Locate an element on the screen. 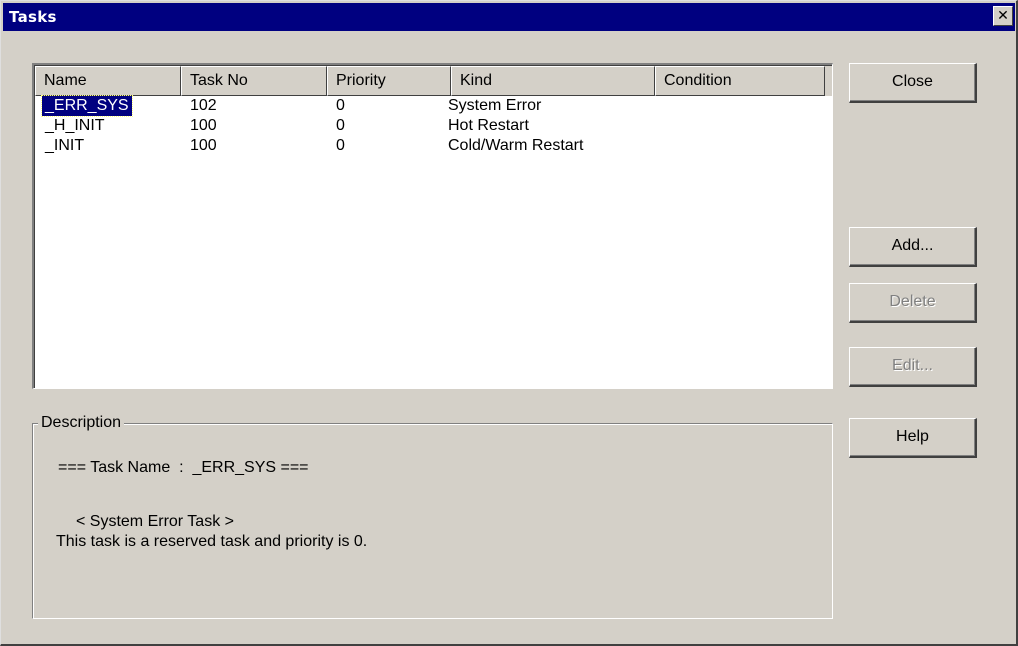  column-header-task-no: Task No is located at coordinates (254, 81).